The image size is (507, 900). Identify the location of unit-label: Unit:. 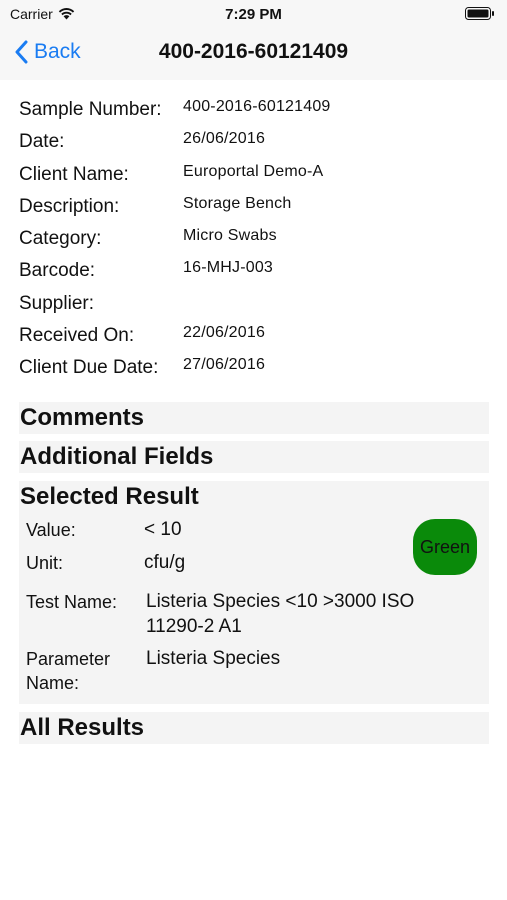
(45, 563).